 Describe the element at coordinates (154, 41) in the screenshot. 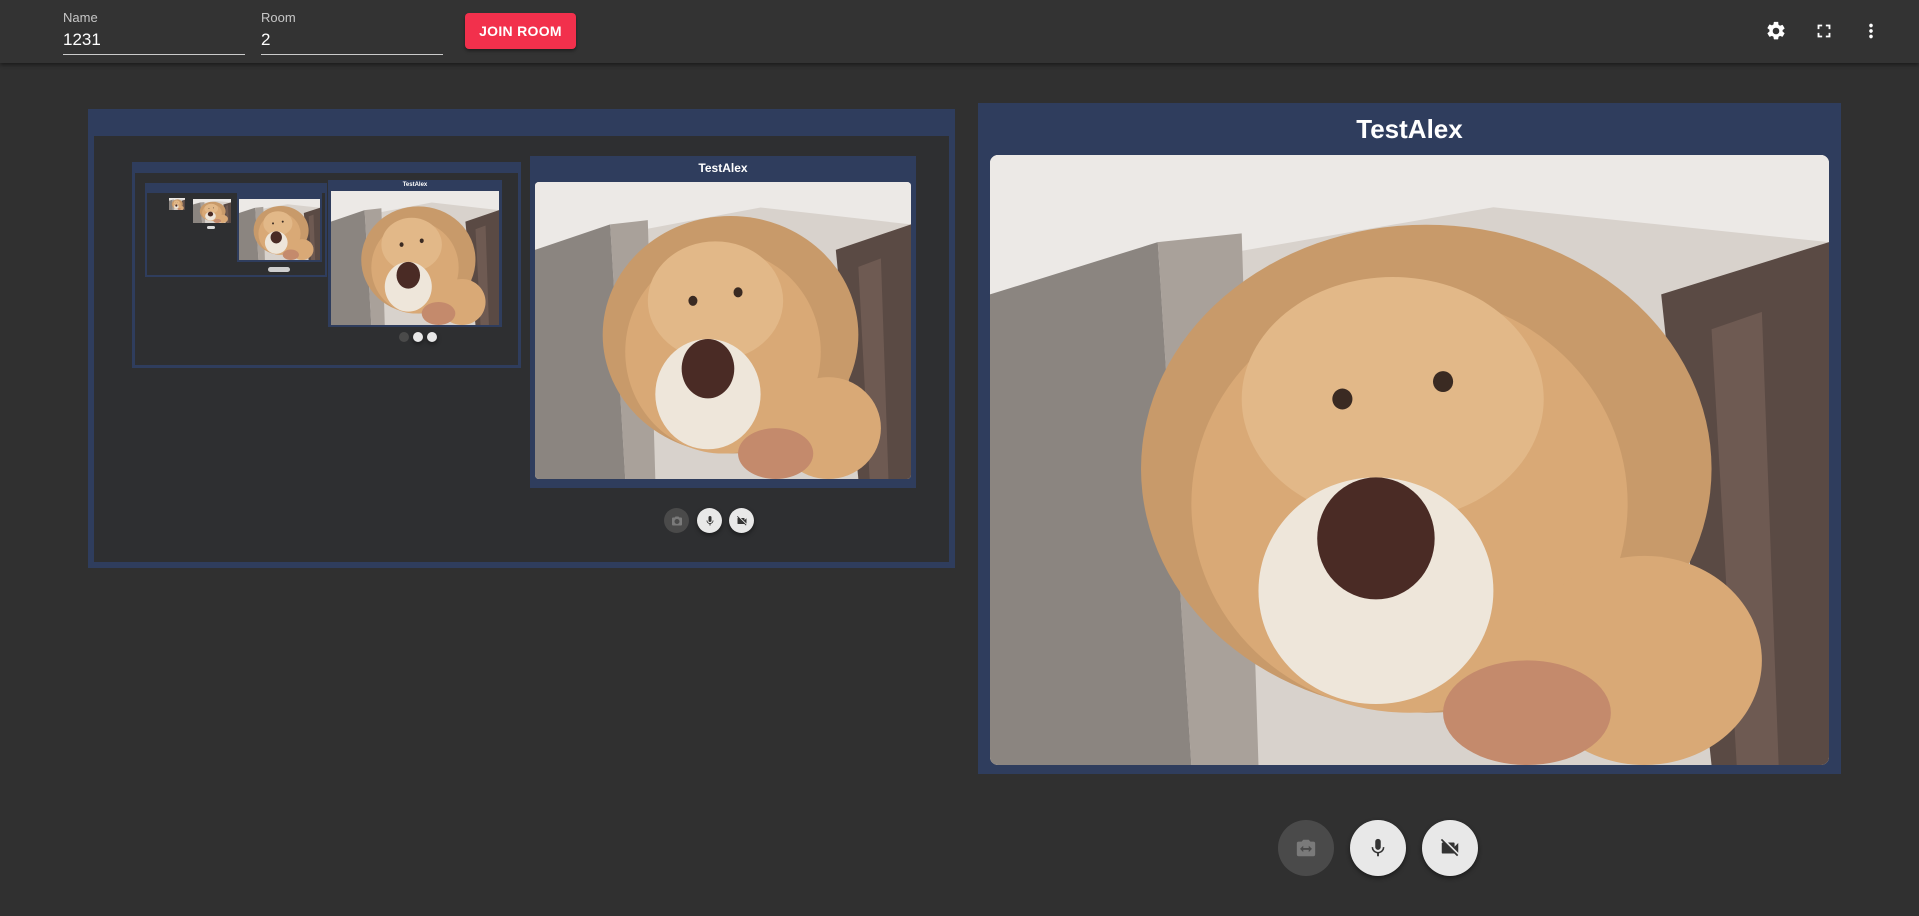

I see `name-input` at that location.